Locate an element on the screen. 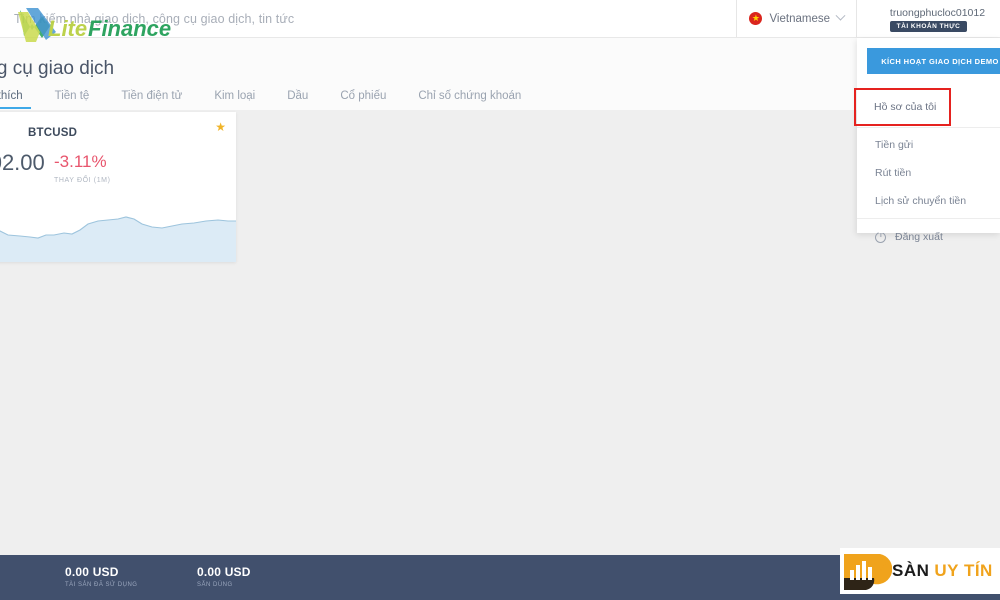 The height and width of the screenshot is (600, 1000). tab-dau: Dầu is located at coordinates (297, 99).